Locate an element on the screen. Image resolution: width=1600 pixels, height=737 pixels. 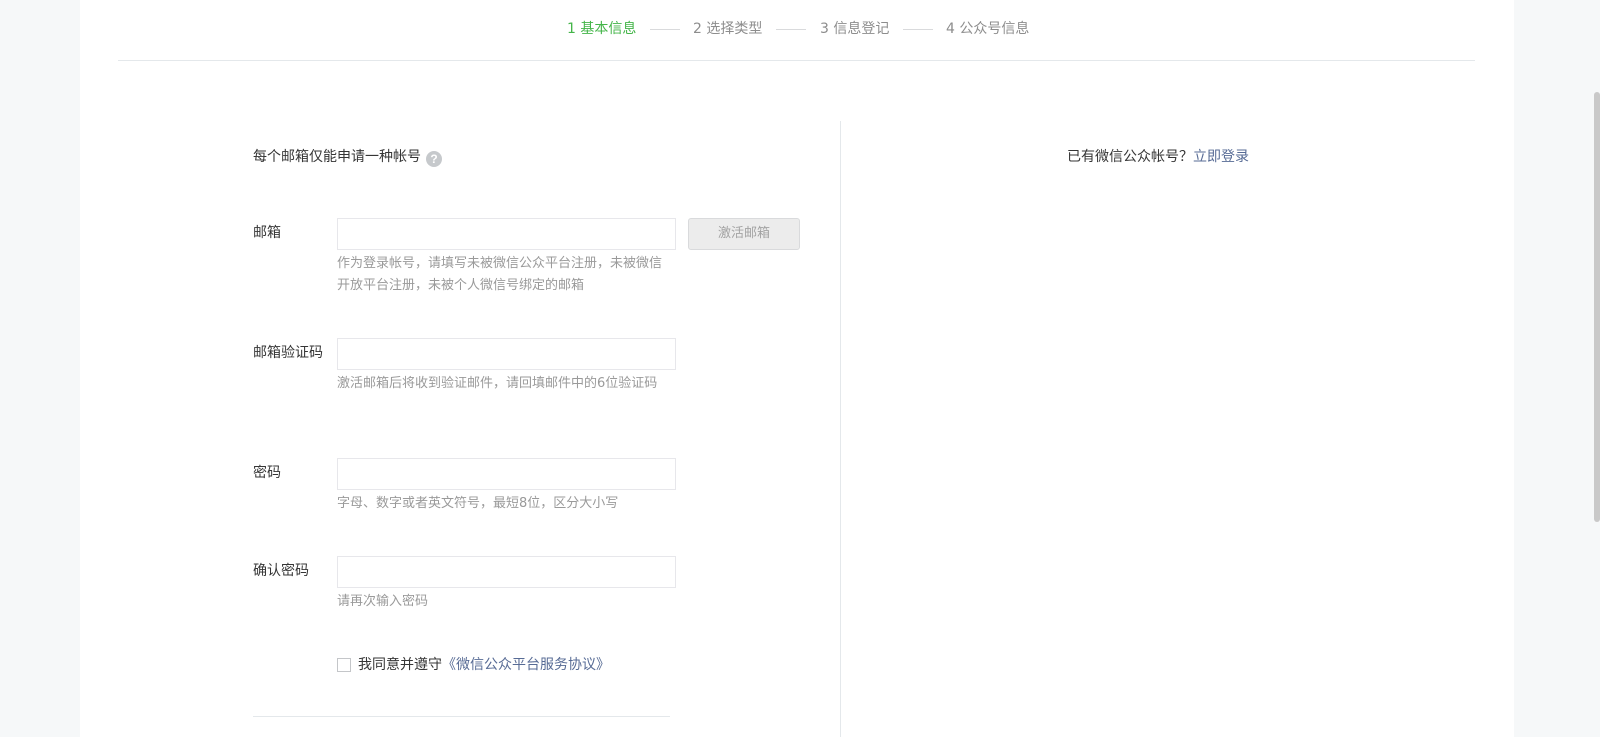
agree-checkbox is located at coordinates (344, 665).